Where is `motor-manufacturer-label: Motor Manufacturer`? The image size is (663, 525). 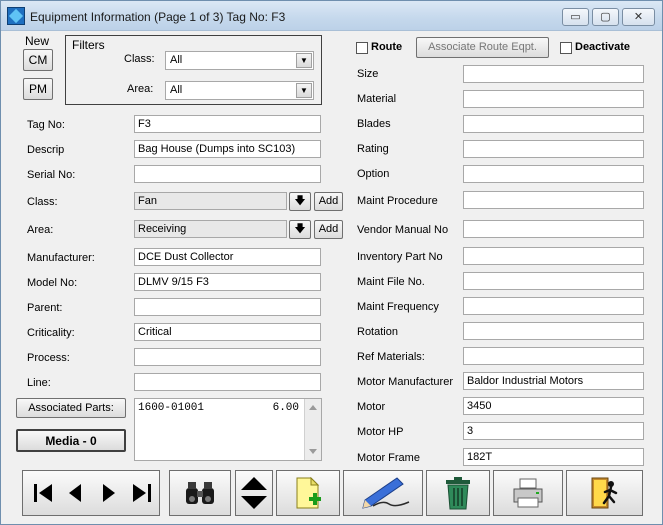
motor-manufacturer-label: Motor Manufacturer is located at coordinates (405, 382).